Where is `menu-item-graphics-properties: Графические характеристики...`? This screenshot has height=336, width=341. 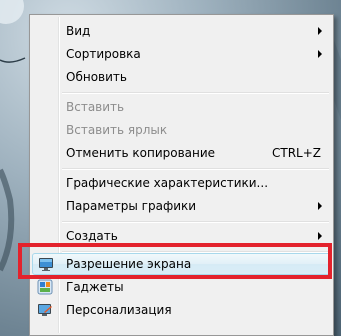
menu-item-graphics-properties: Графические характеристики... is located at coordinates (181, 183).